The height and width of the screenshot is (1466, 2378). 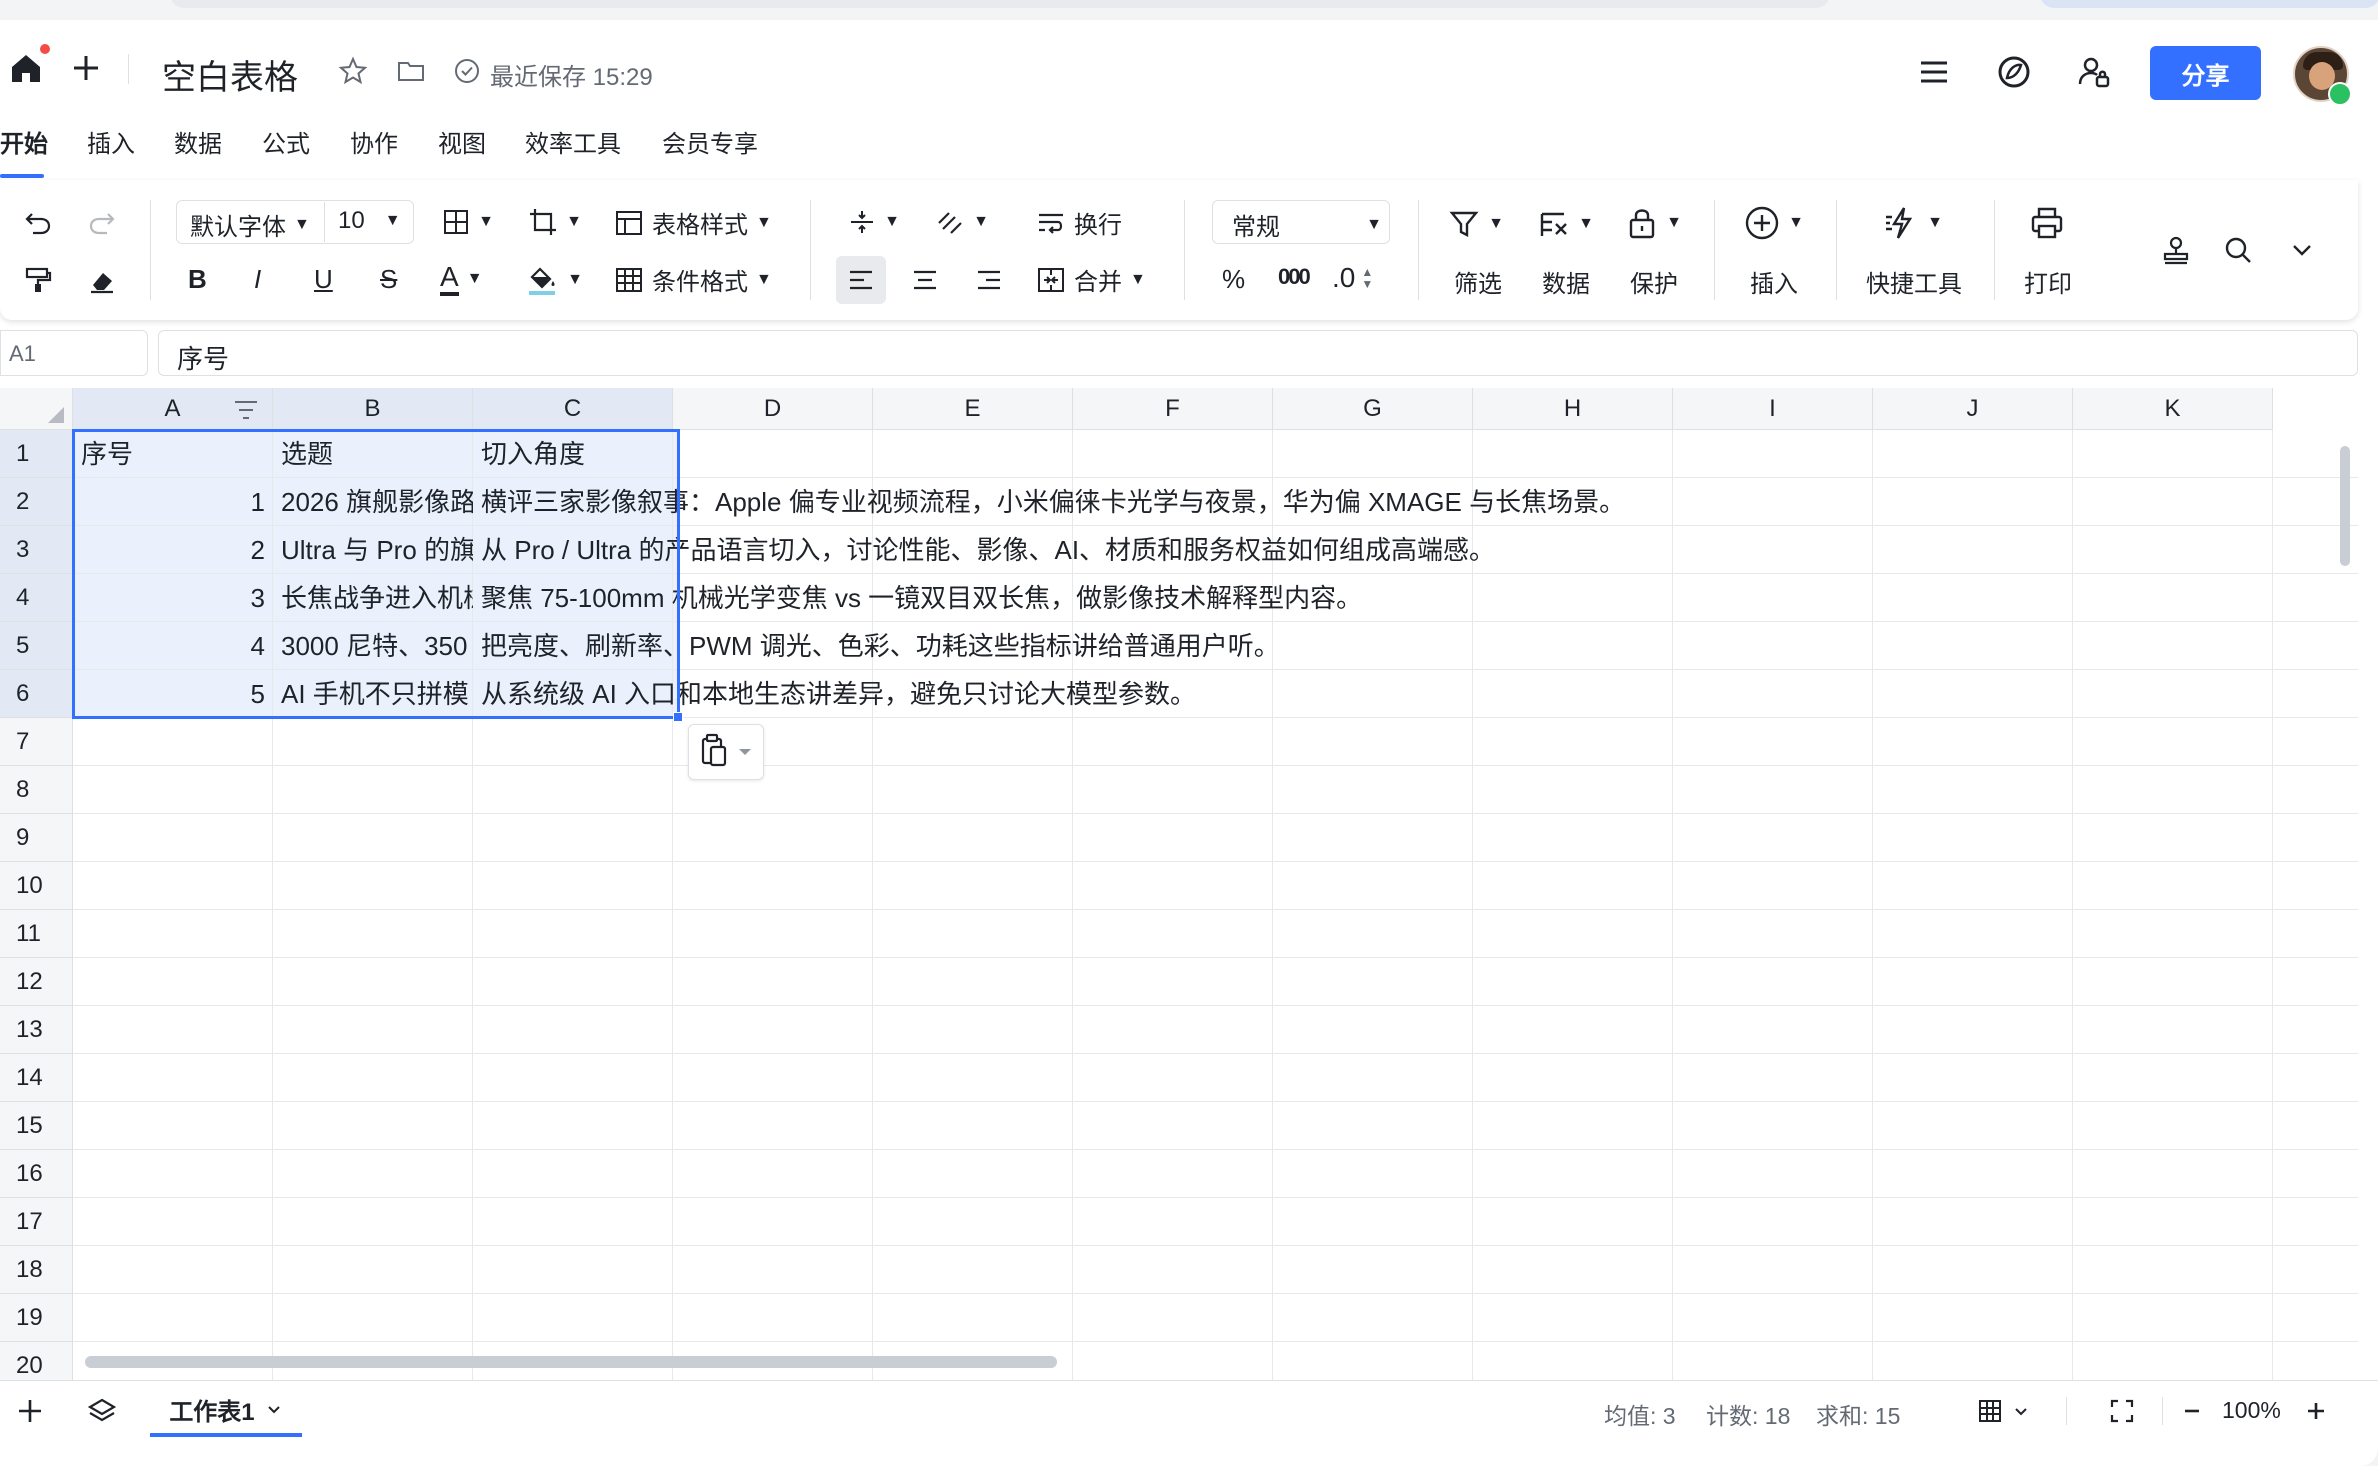 What do you see at coordinates (571, 1362) in the screenshot?
I see `horizontal-scrollbar` at bounding box center [571, 1362].